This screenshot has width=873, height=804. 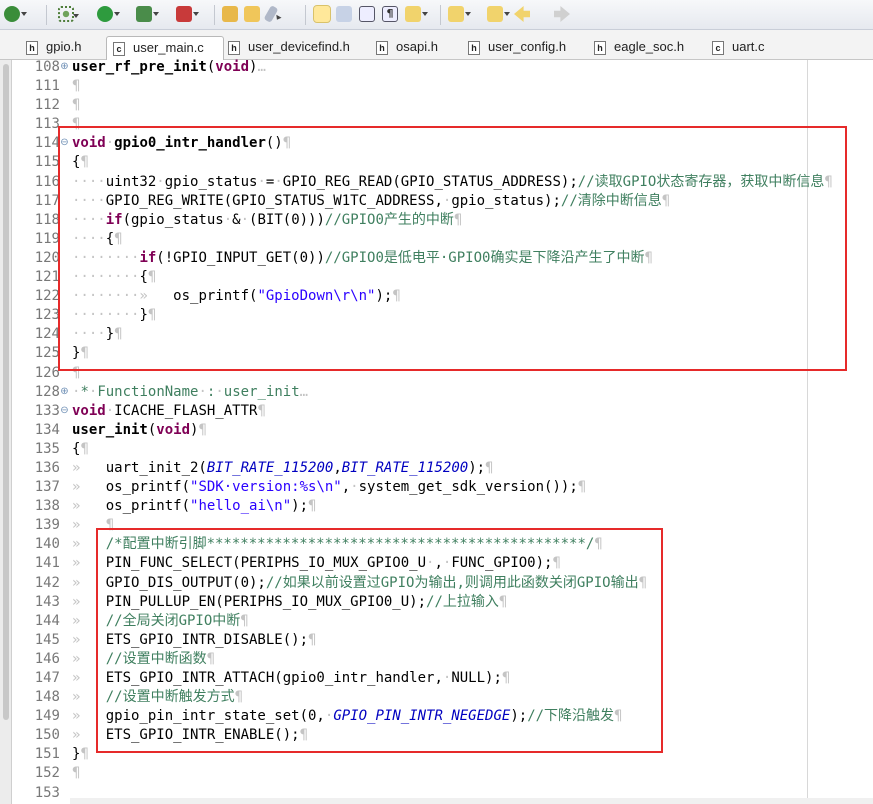 I want to click on tab-osapi-h: h osapi.h, so click(x=407, y=48).